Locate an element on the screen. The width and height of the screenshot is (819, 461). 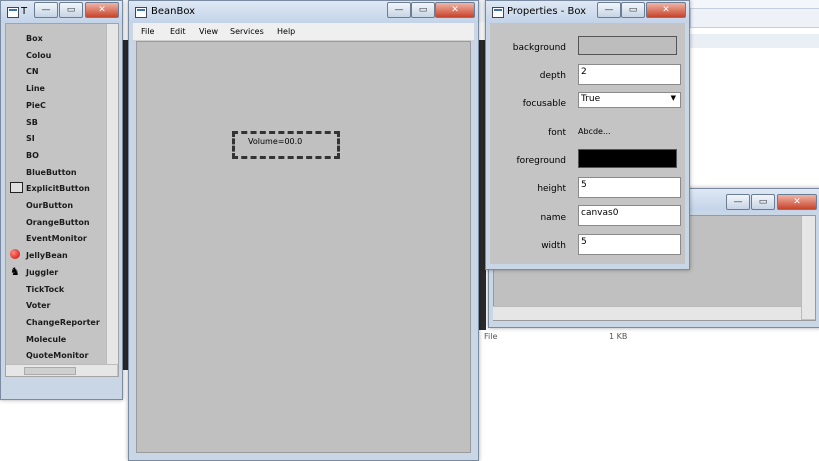
explorer-address-bar is located at coordinates (754, 18).